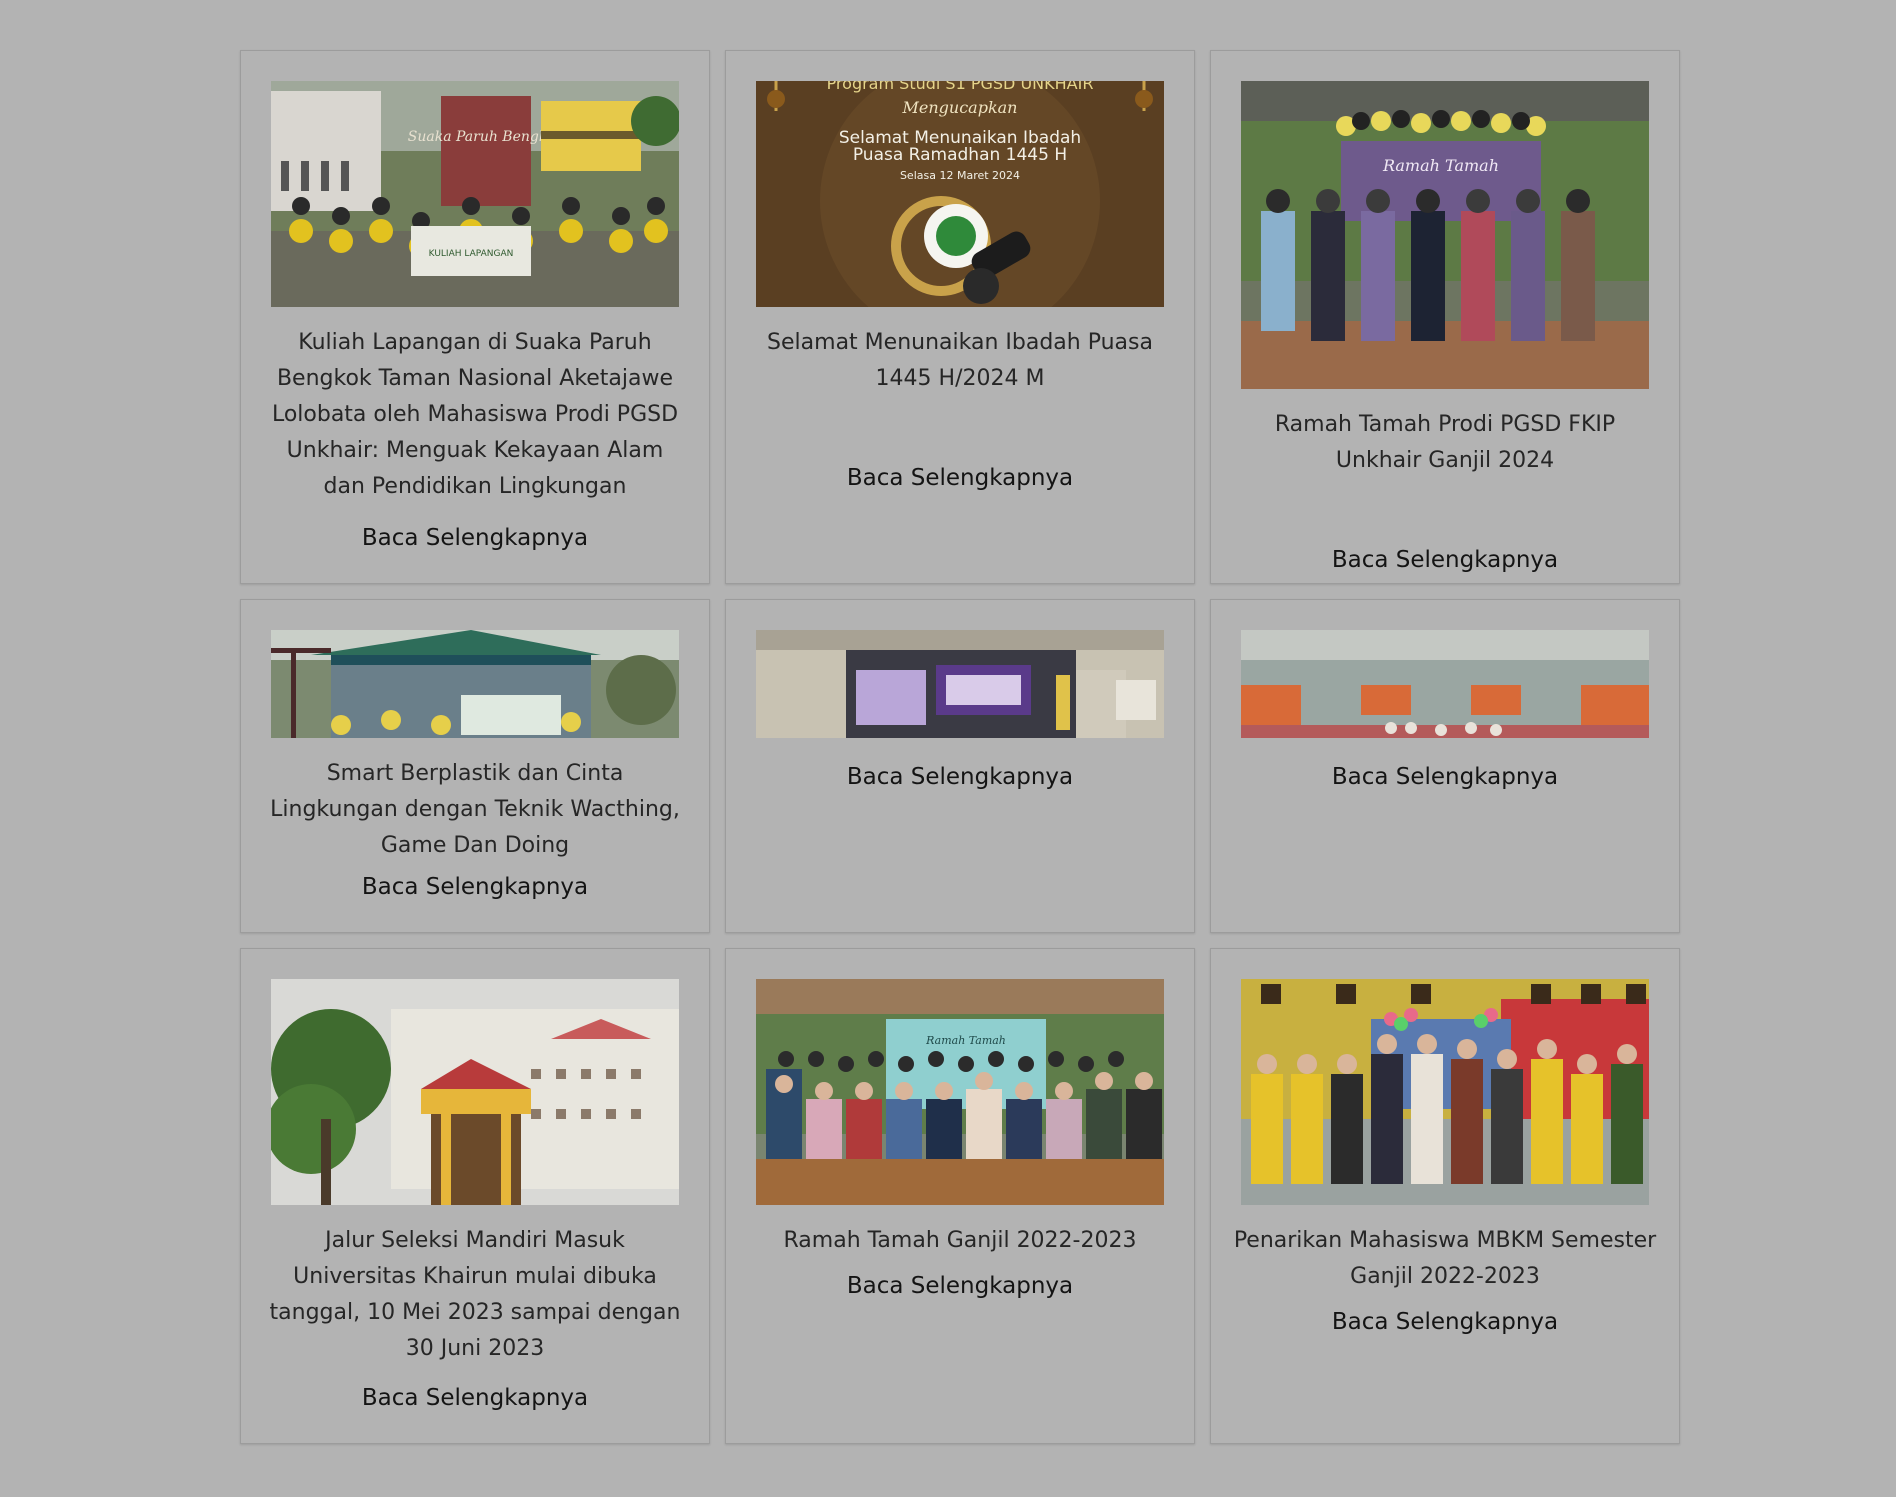 This screenshot has height=1497, width=1896. Describe the element at coordinates (486, 137) in the screenshot. I see `sign-text: Suaka Paruh Bengkok` at that location.